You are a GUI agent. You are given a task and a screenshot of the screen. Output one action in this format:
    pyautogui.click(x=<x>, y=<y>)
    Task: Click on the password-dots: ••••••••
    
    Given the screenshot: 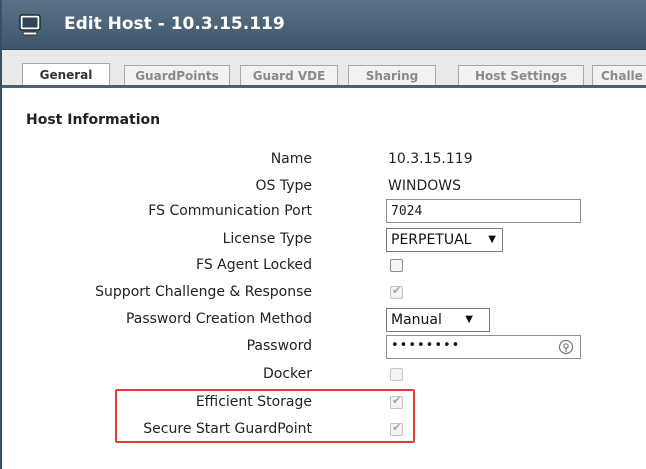 What is the action you would take?
    pyautogui.click(x=426, y=345)
    